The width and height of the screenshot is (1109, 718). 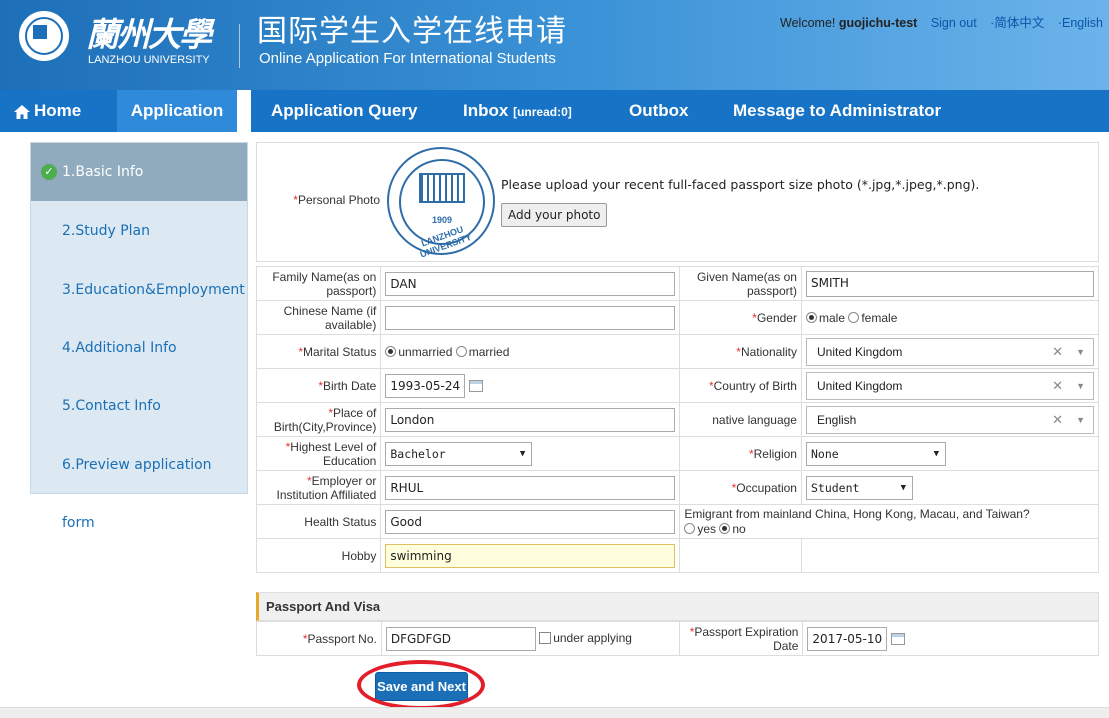 I want to click on nationality-select: United Kingdom ✕ ▼, so click(x=949, y=351).